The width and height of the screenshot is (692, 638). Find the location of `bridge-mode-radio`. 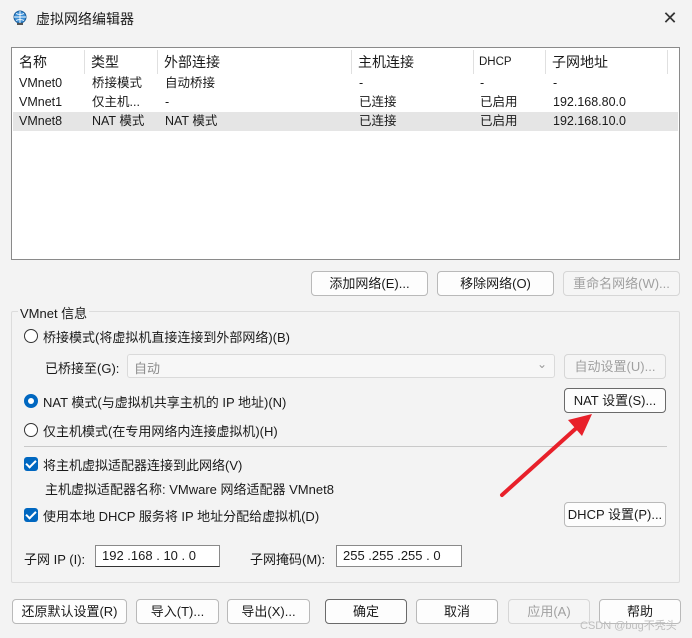

bridge-mode-radio is located at coordinates (31, 336).